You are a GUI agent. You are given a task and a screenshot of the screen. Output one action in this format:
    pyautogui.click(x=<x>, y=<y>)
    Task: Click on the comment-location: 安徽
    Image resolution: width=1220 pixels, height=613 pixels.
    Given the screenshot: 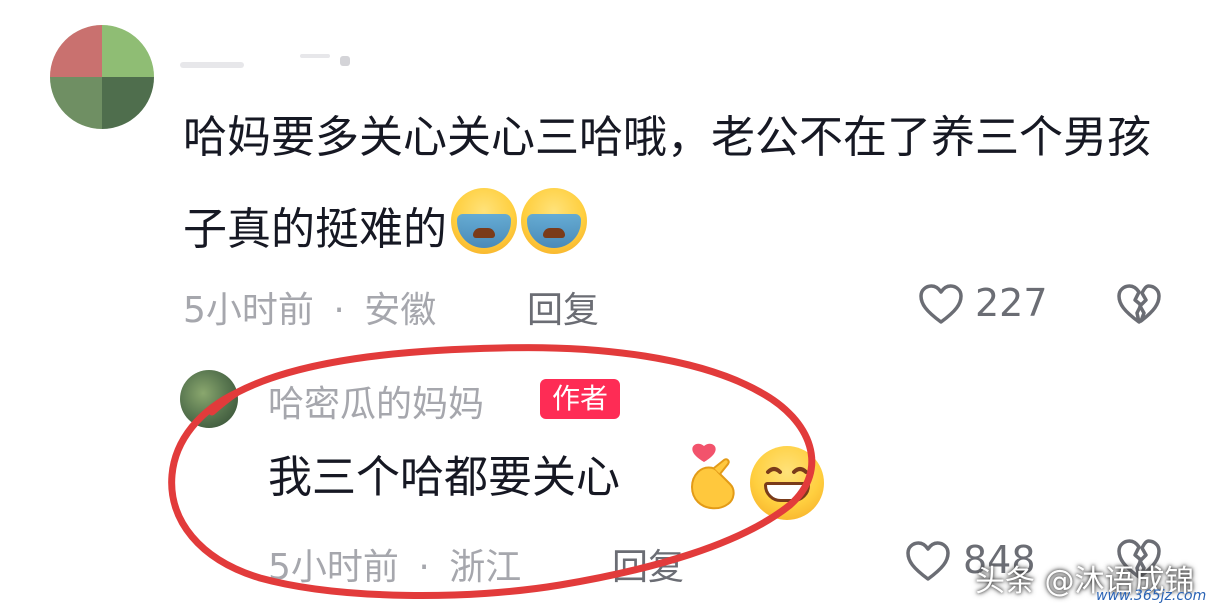 What is the action you would take?
    pyautogui.click(x=400, y=310)
    